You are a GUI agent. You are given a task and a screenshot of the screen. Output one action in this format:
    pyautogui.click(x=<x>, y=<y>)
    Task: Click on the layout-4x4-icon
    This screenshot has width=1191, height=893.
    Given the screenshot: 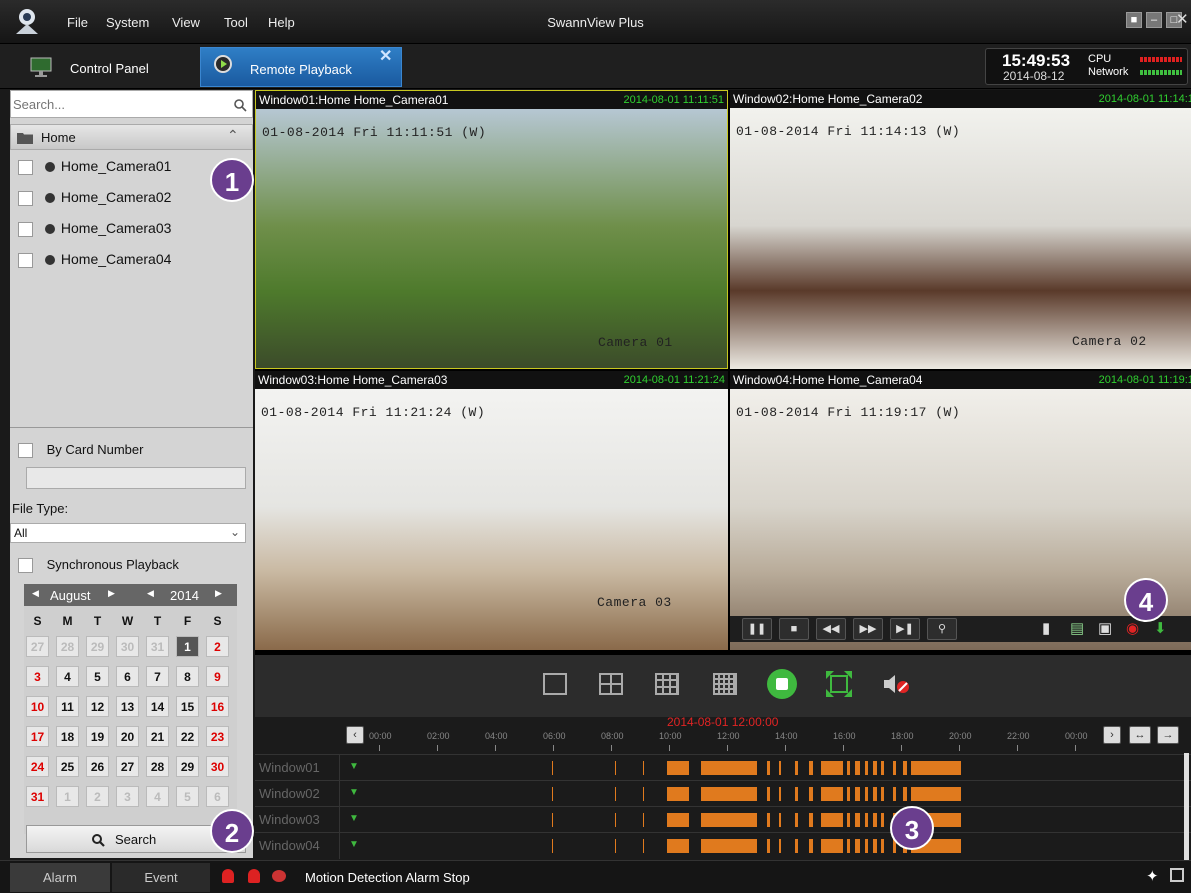 What is the action you would take?
    pyautogui.click(x=725, y=684)
    